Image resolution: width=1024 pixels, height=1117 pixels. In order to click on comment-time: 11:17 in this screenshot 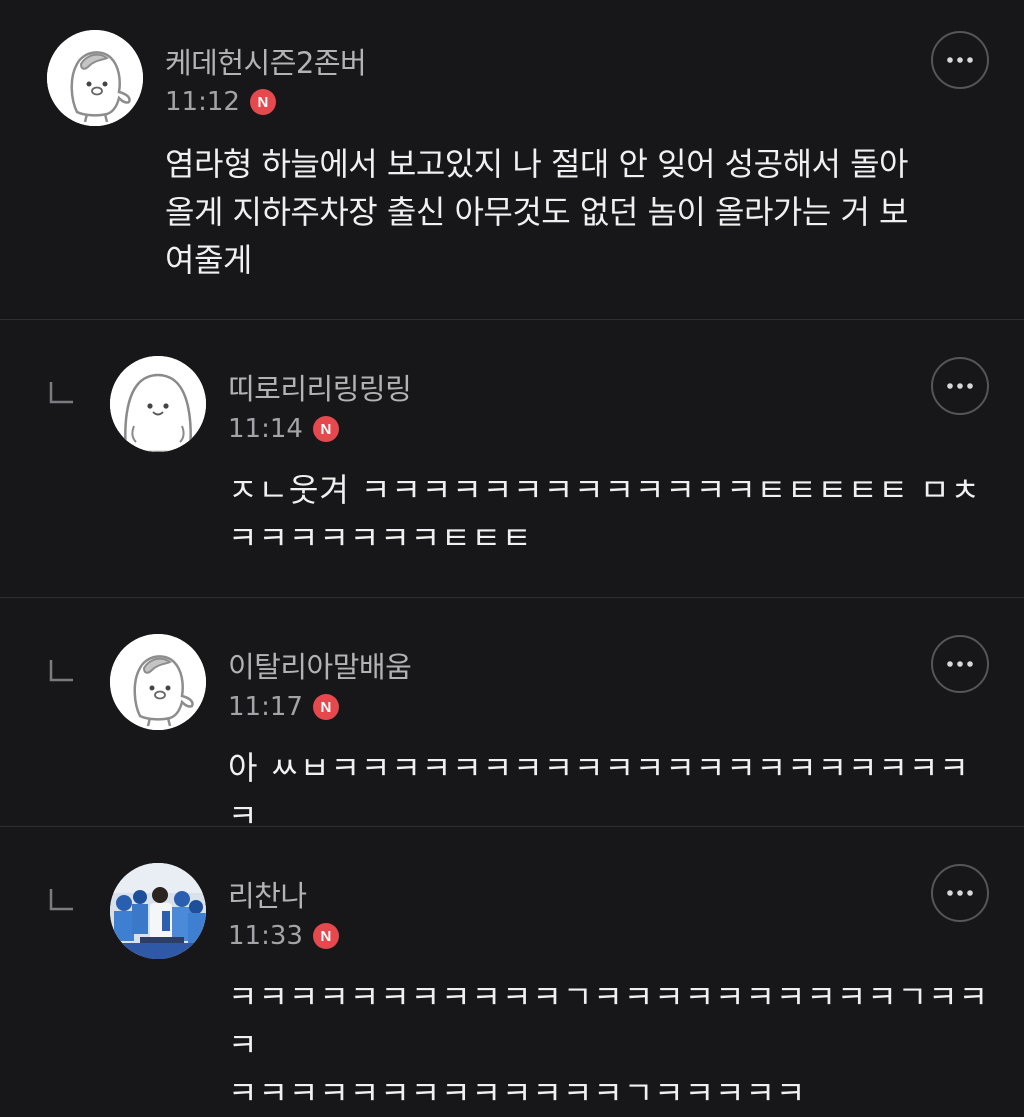, I will do `click(265, 707)`.